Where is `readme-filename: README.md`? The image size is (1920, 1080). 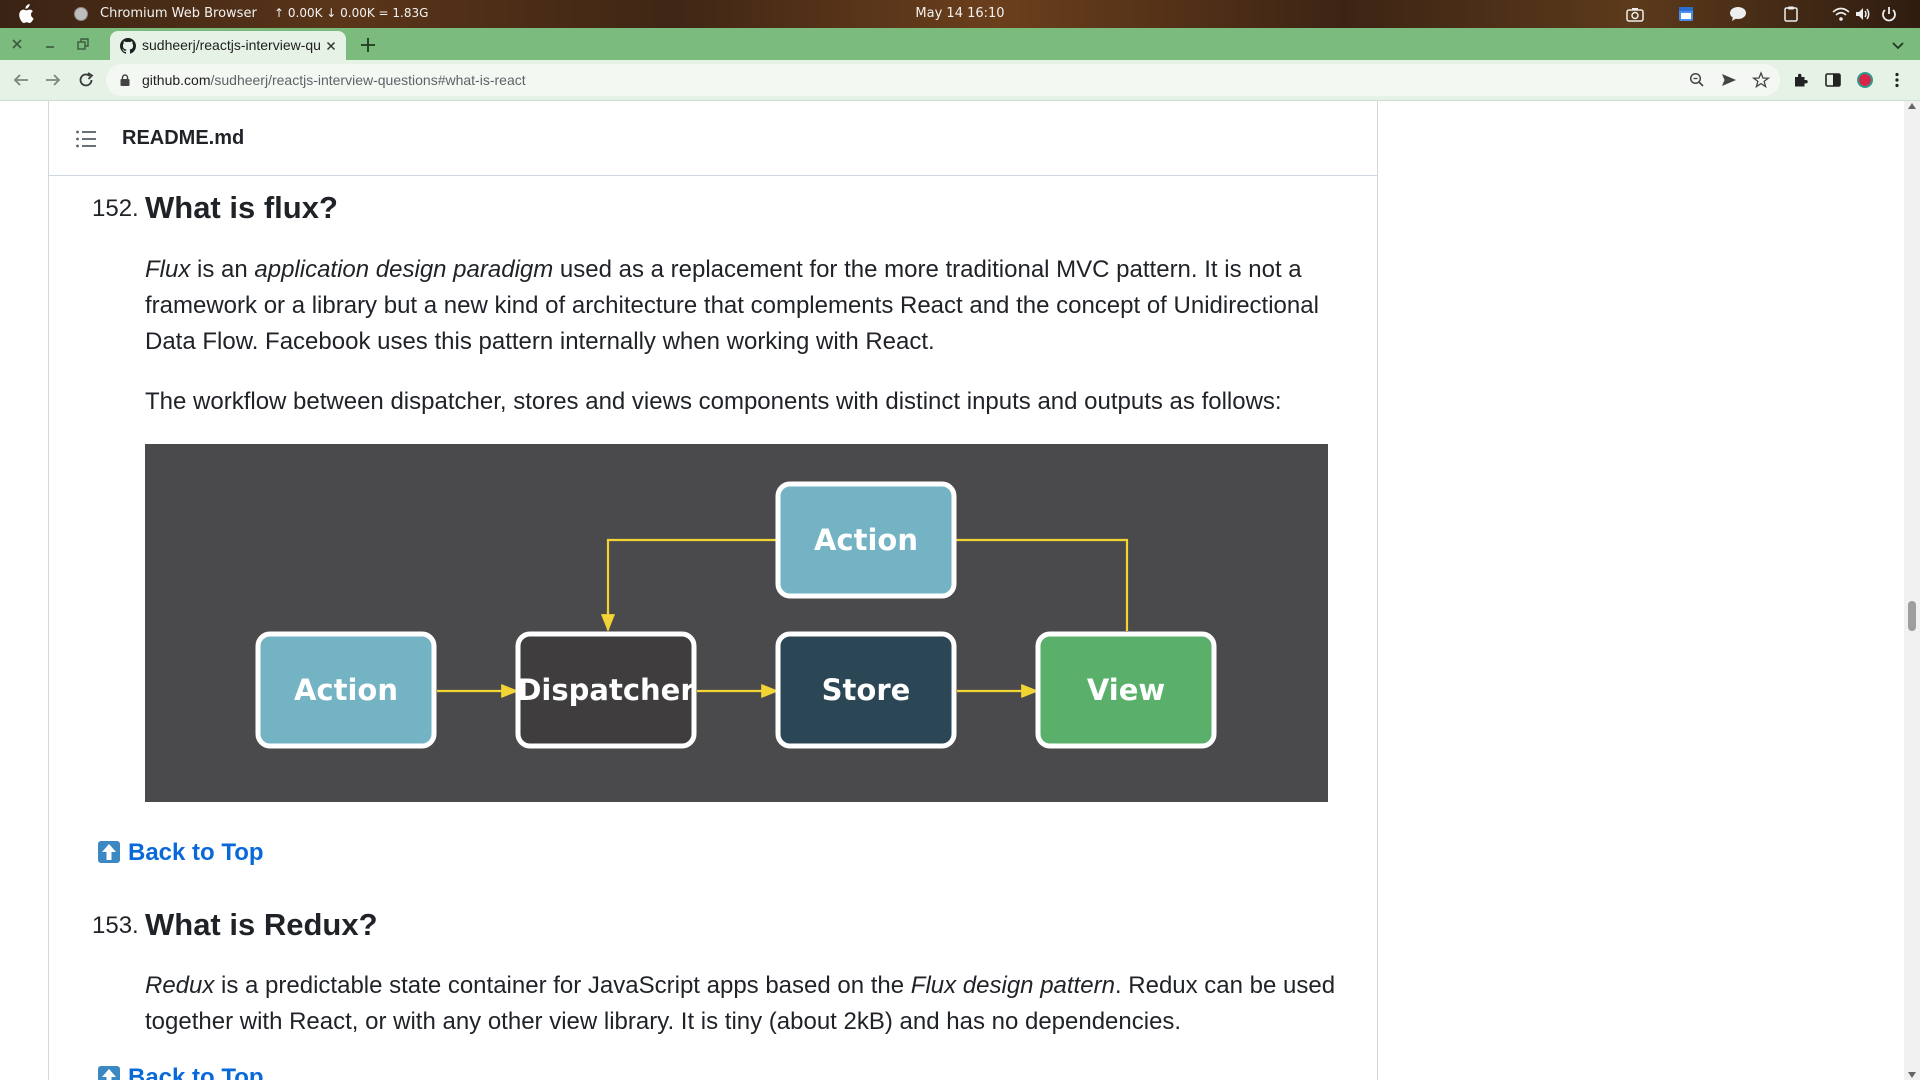
readme-filename: README.md is located at coordinates (183, 138).